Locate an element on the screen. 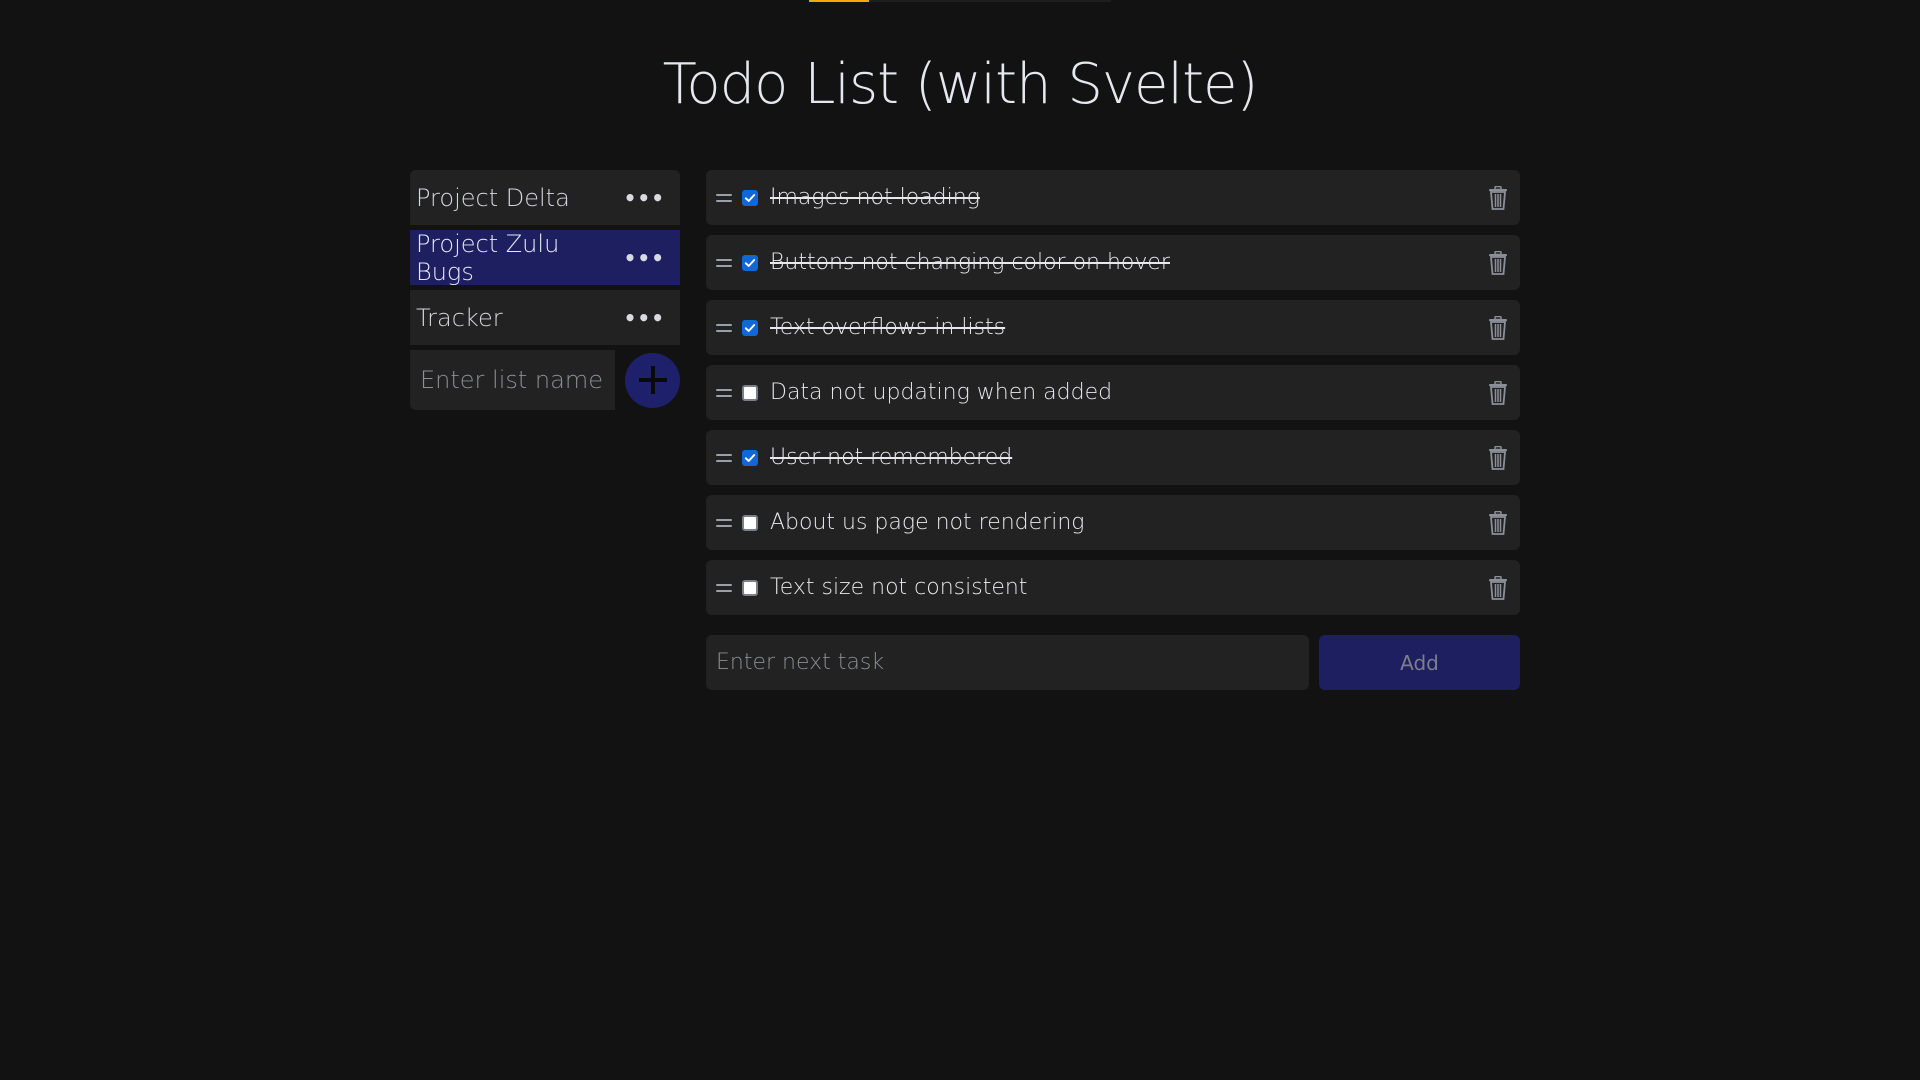 Image resolution: width=1920 pixels, height=1080 pixels. progress-bar-fill is located at coordinates (839, 1).